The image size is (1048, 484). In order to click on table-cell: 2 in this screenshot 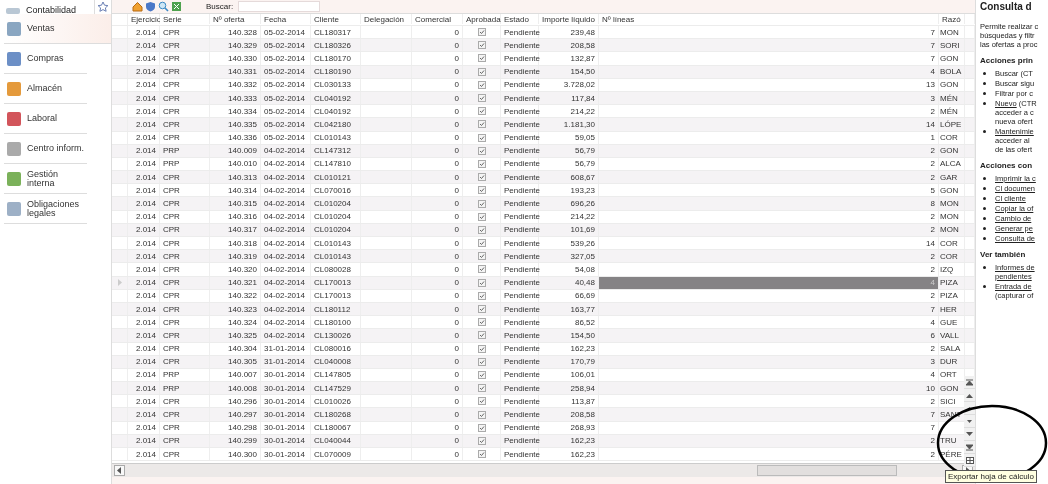, I will do `click(769, 164)`.